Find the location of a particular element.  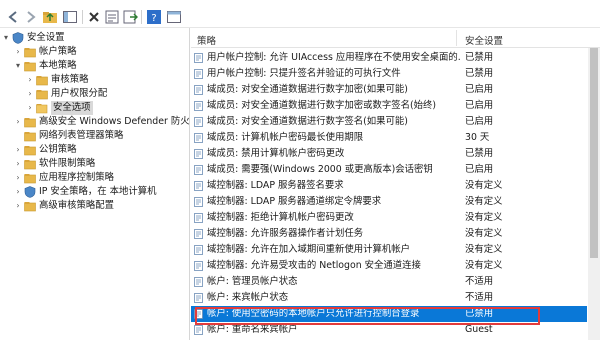

vertical-scrollbar is located at coordinates (594, 194).